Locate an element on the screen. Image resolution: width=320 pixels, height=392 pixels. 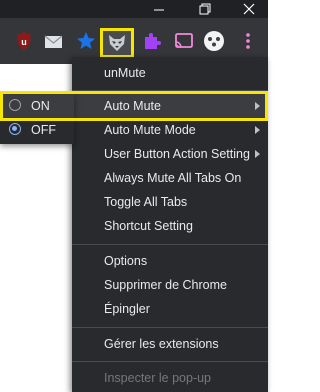
submenu-option-on: ON is located at coordinates (37, 106).